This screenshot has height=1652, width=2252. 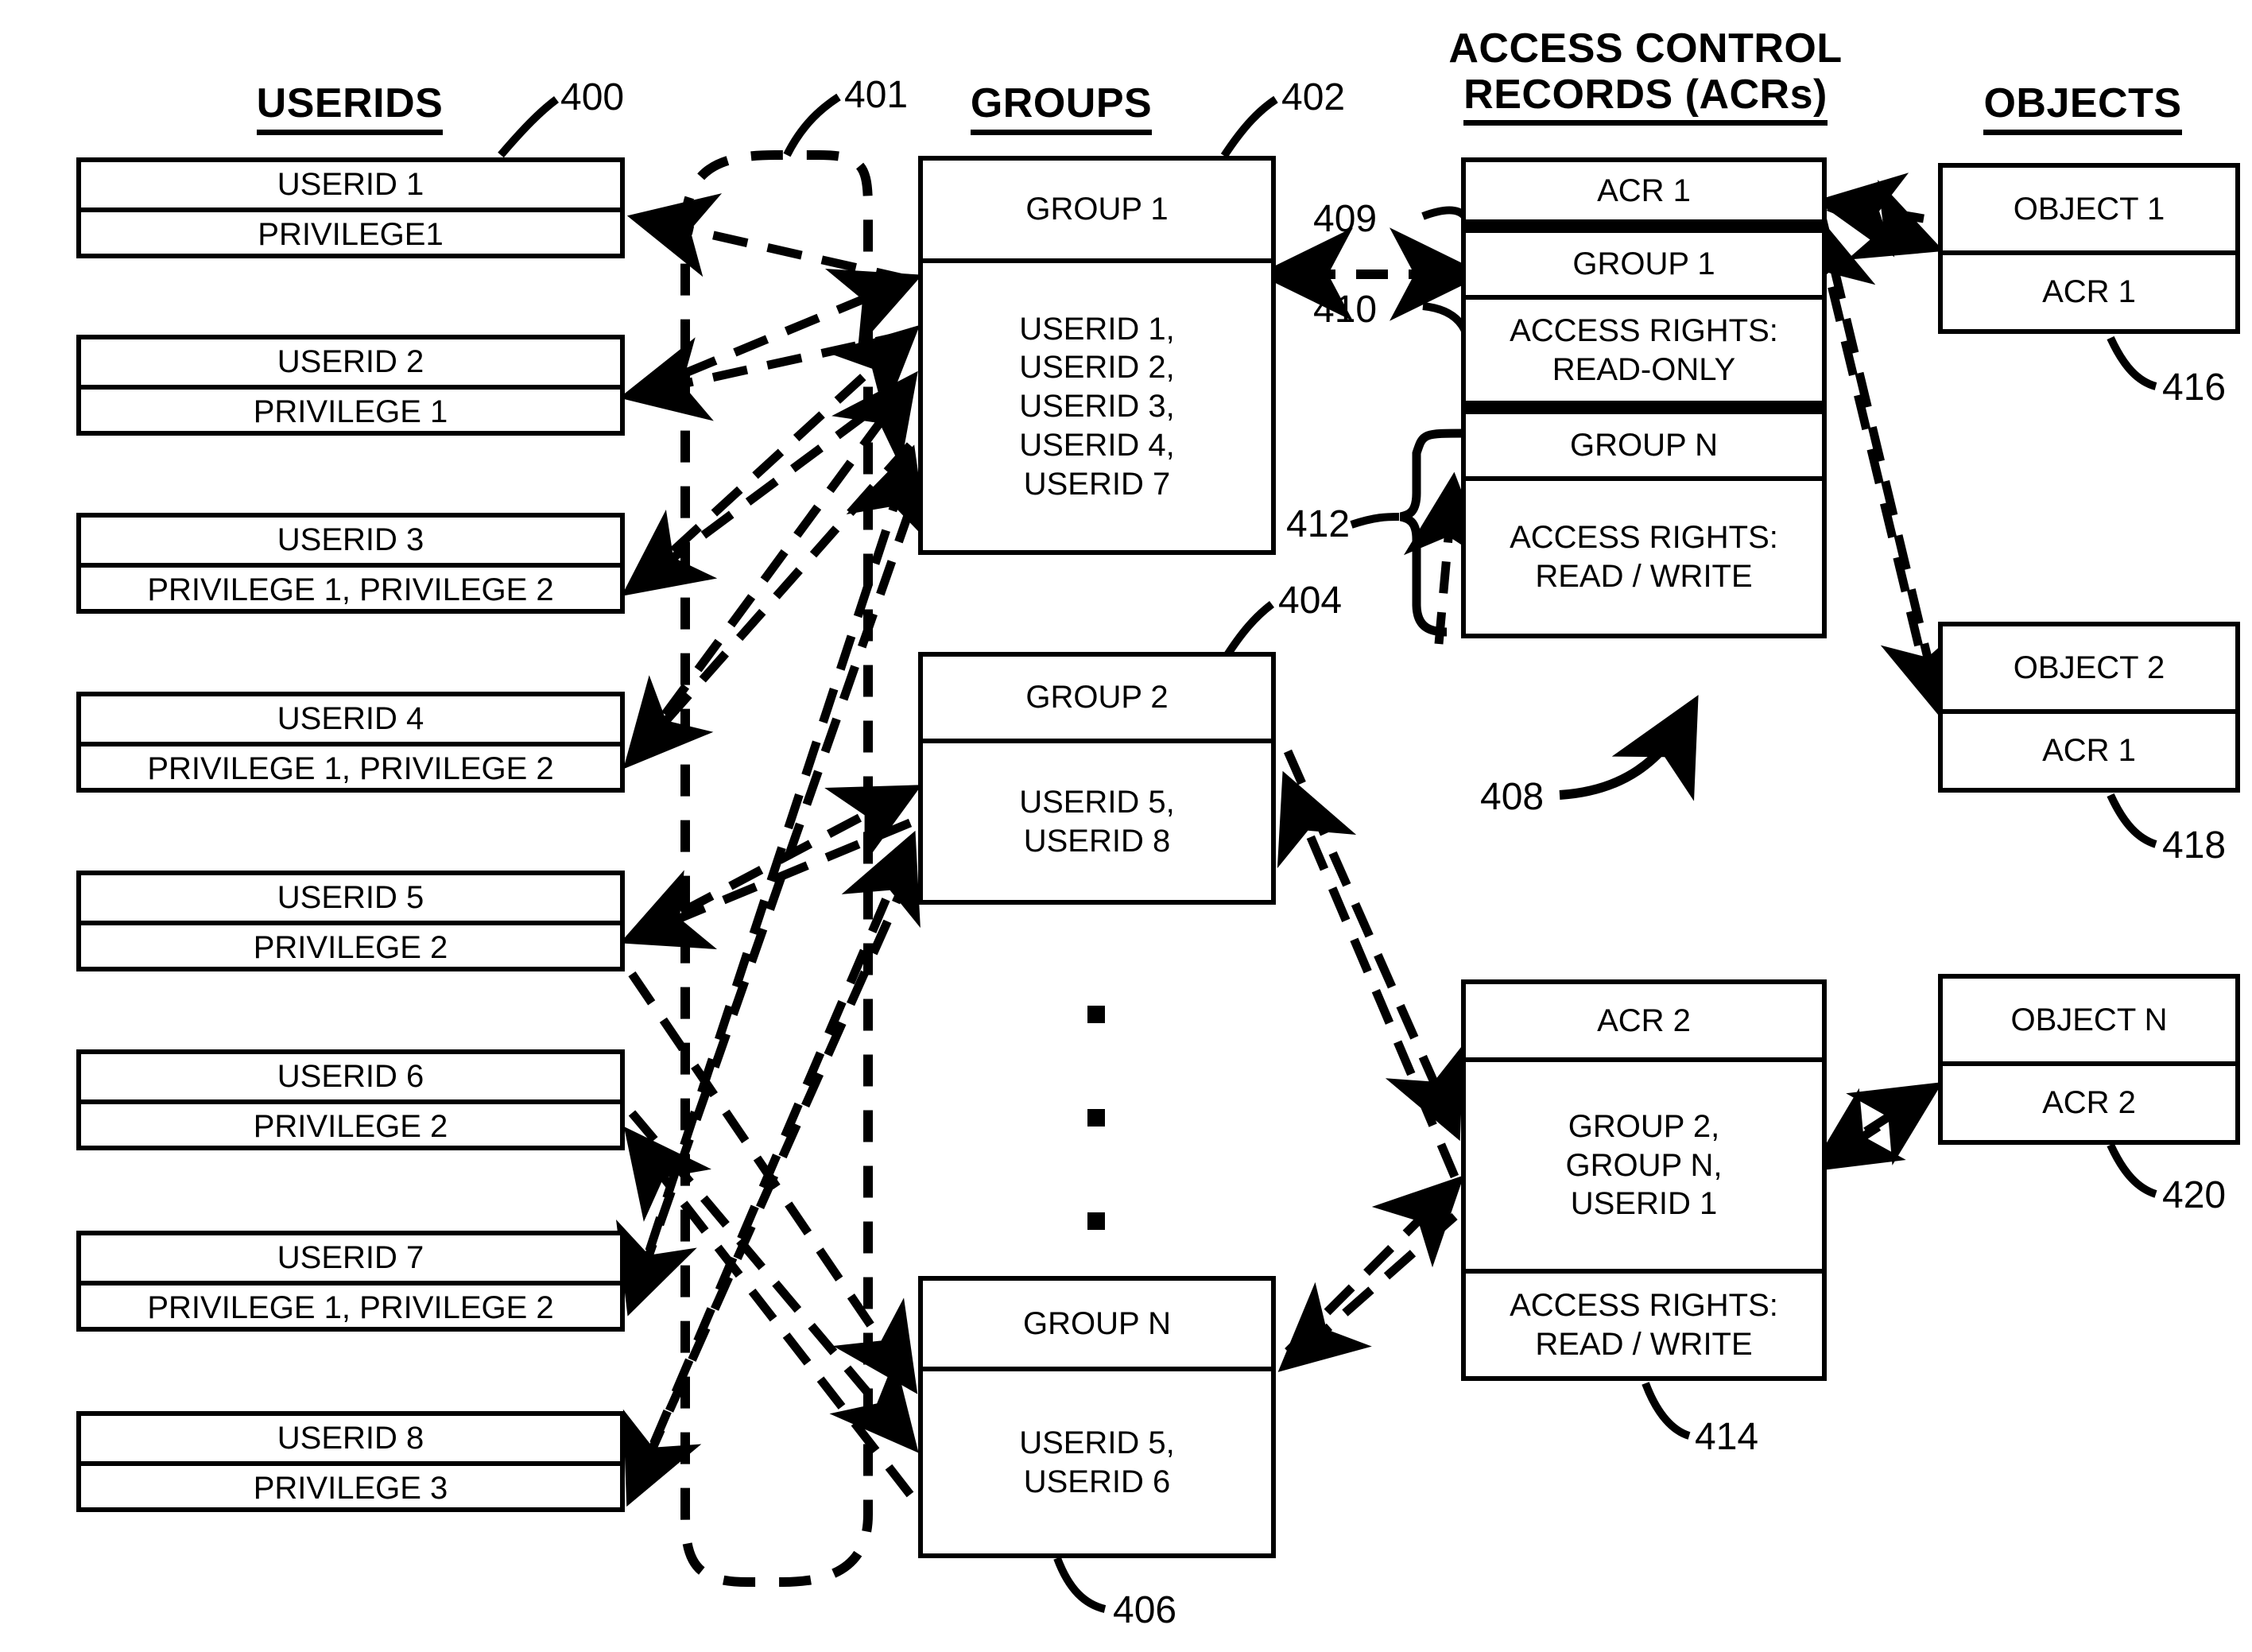 What do you see at coordinates (592, 97) in the screenshot?
I see `reference-numeral-400: 400` at bounding box center [592, 97].